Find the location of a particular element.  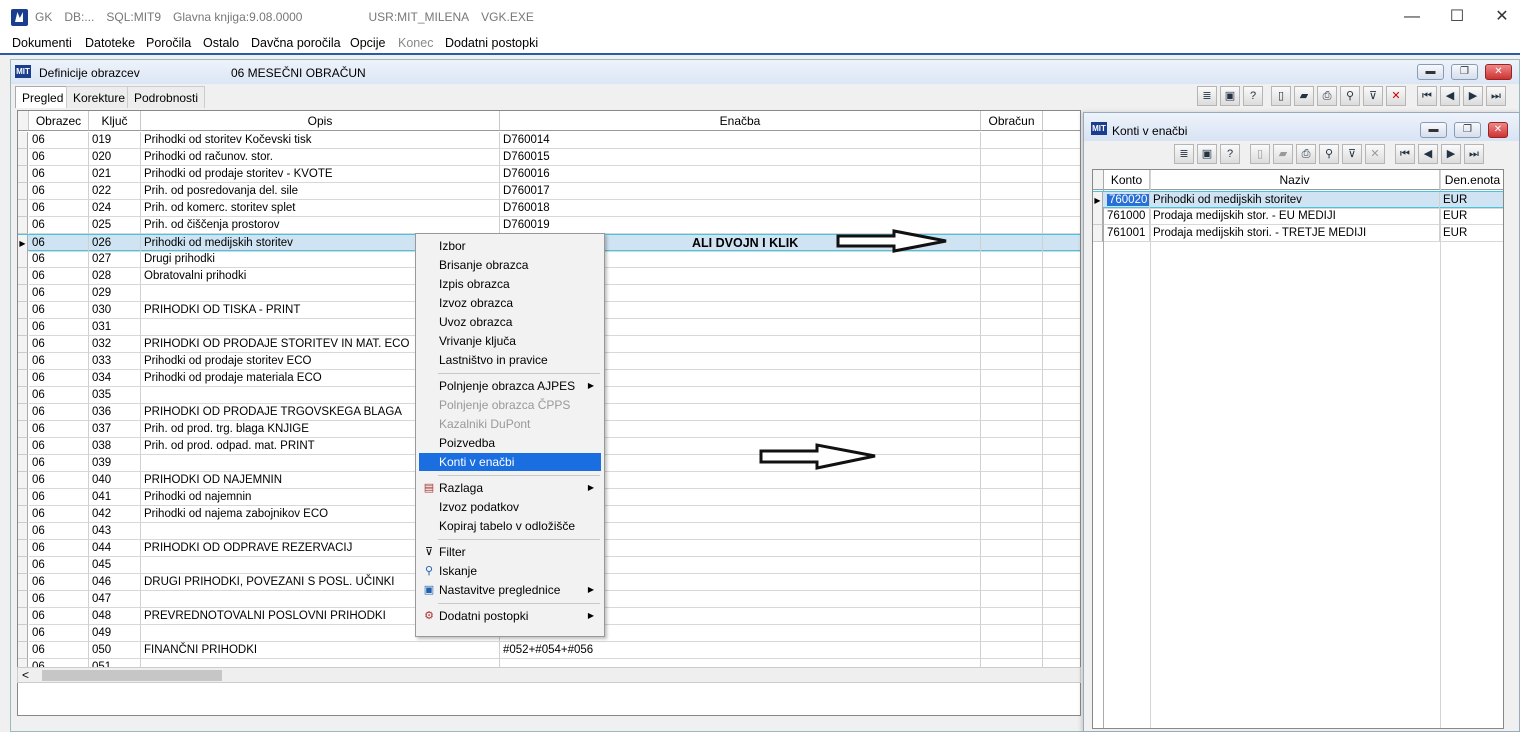

table-cell: 020 is located at coordinates (115, 157).